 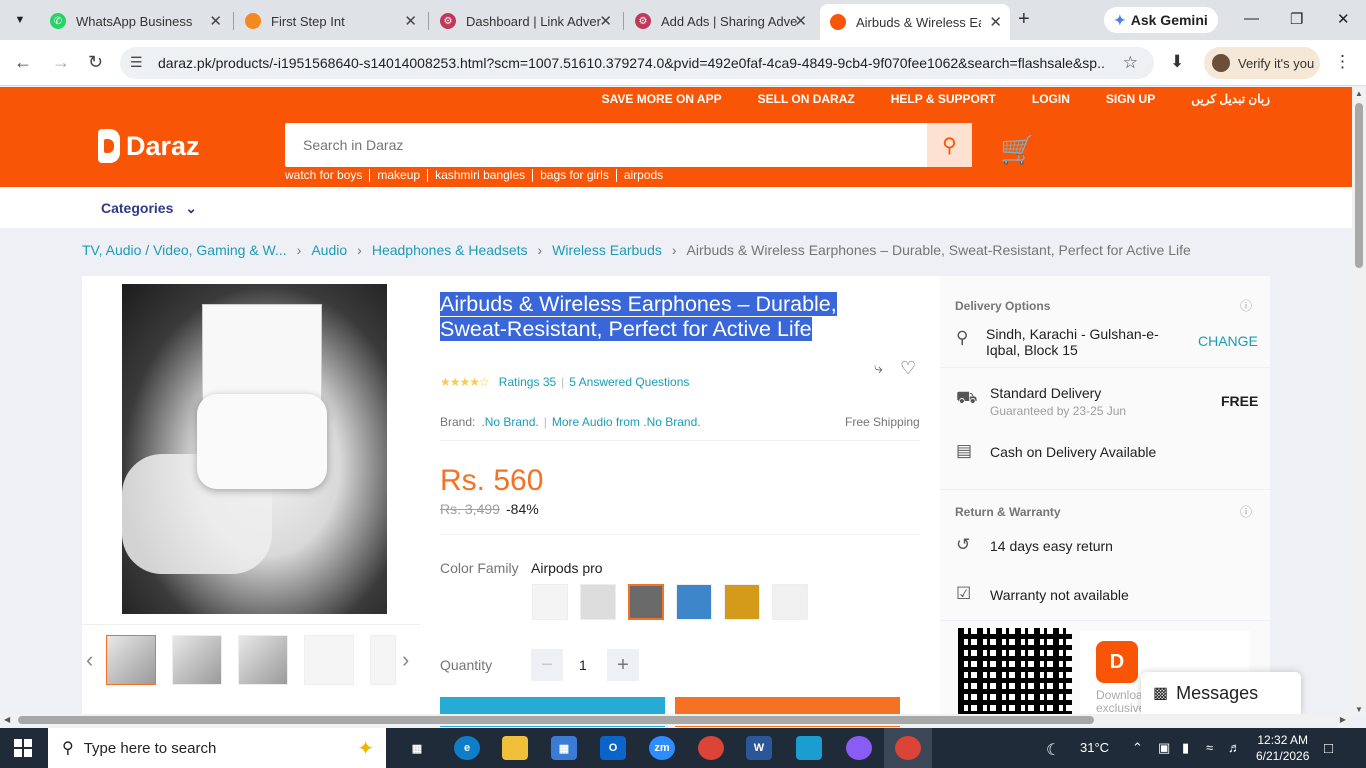 What do you see at coordinates (1234, 747) in the screenshot?
I see `volume-icon: ♬` at bounding box center [1234, 747].